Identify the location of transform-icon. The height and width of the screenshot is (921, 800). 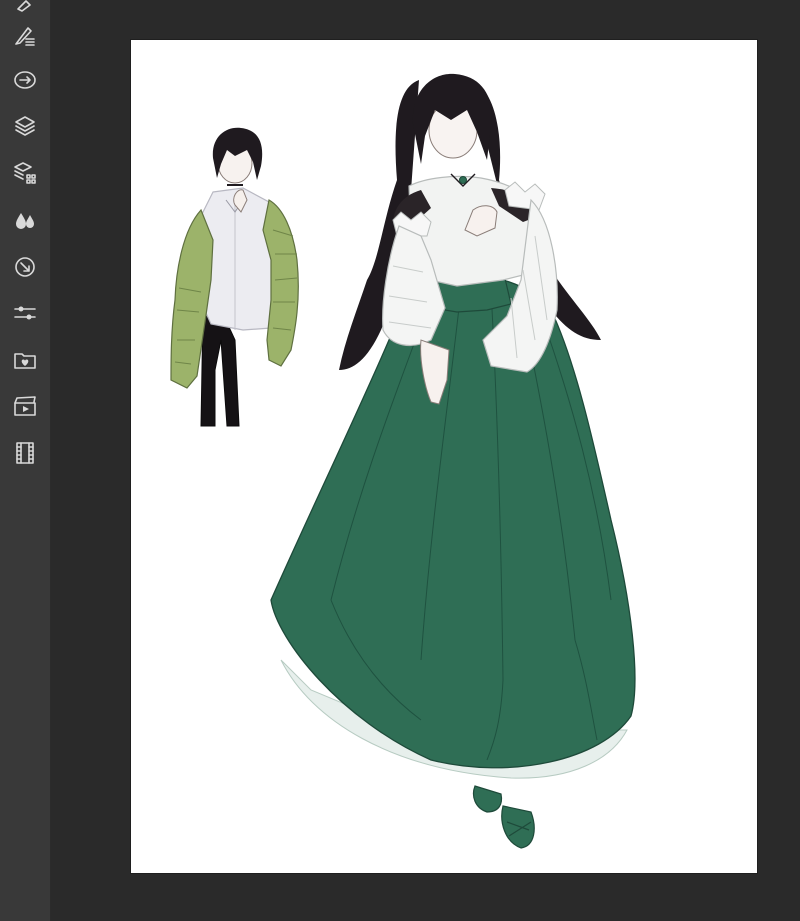
(25, 80).